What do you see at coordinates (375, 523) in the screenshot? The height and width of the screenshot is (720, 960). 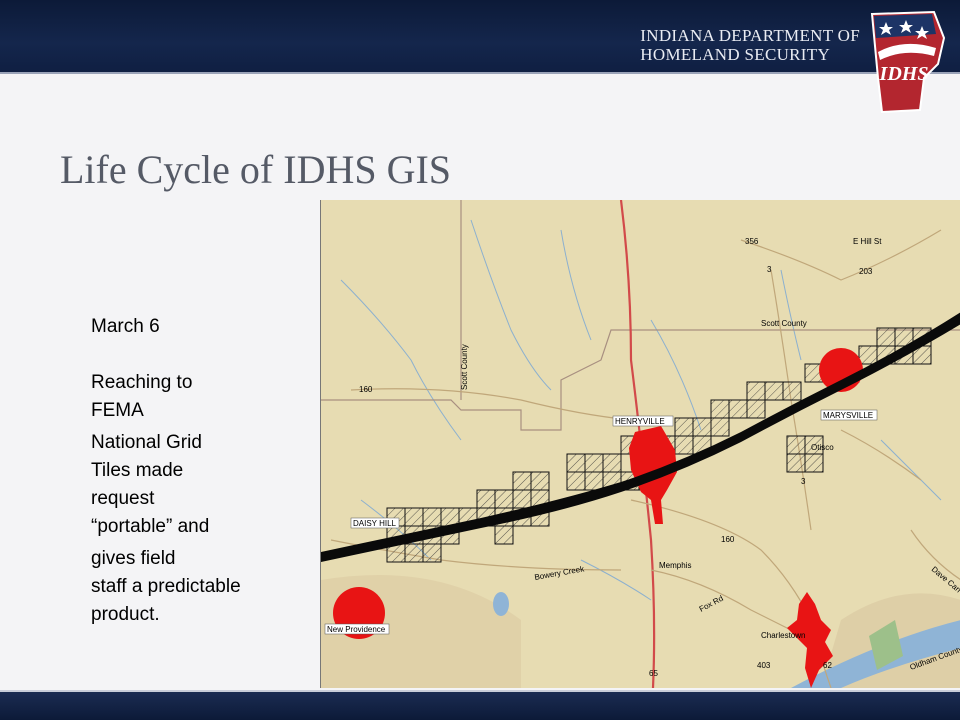 I see `label-daisy-hill: DAISY HILL` at bounding box center [375, 523].